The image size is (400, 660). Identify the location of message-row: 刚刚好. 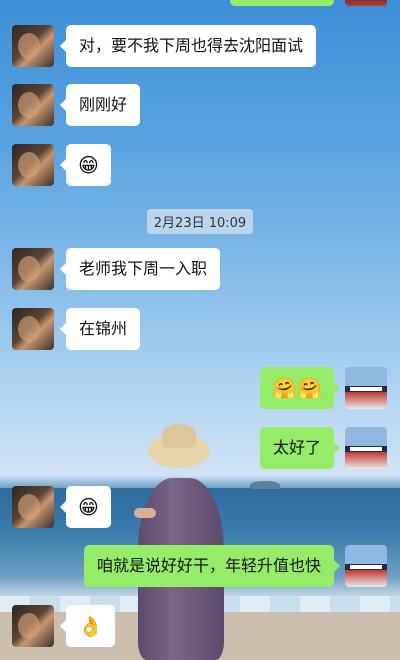
(200, 105).